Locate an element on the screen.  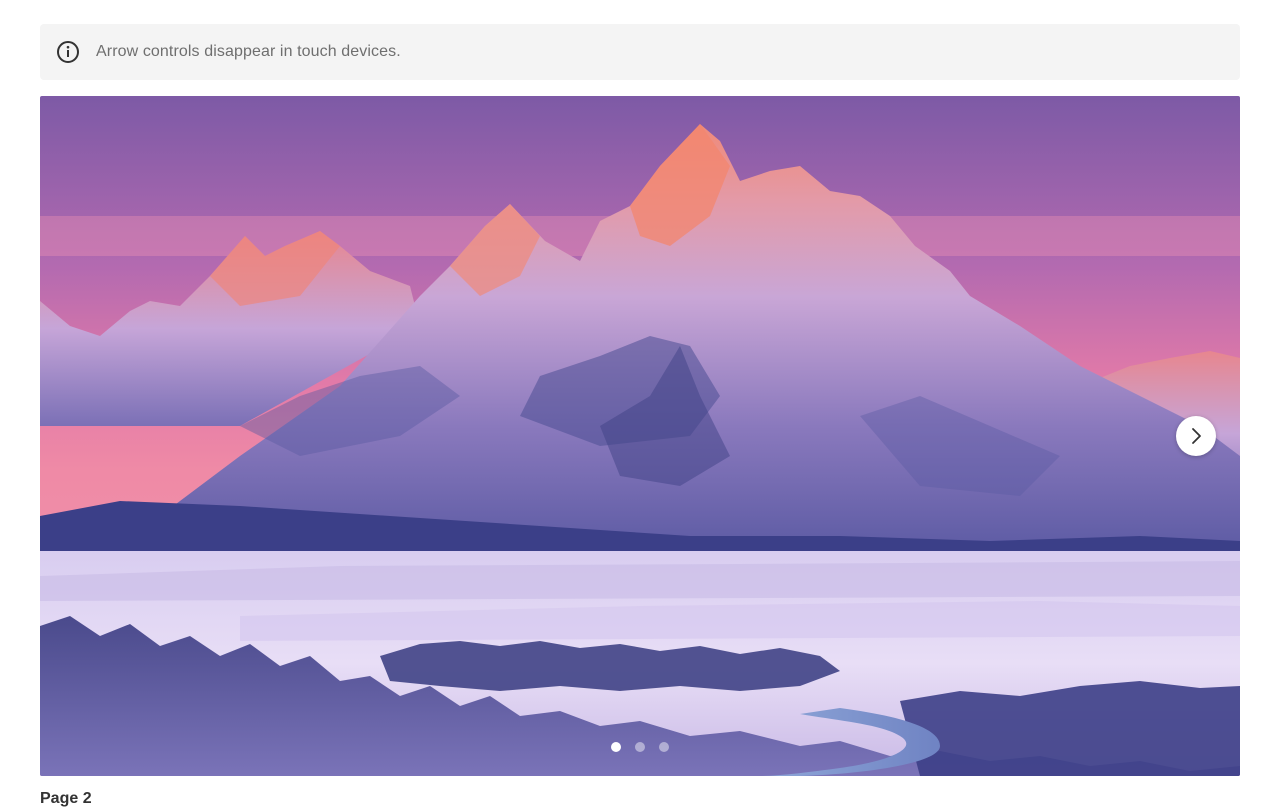
info-icon is located at coordinates (68, 52).